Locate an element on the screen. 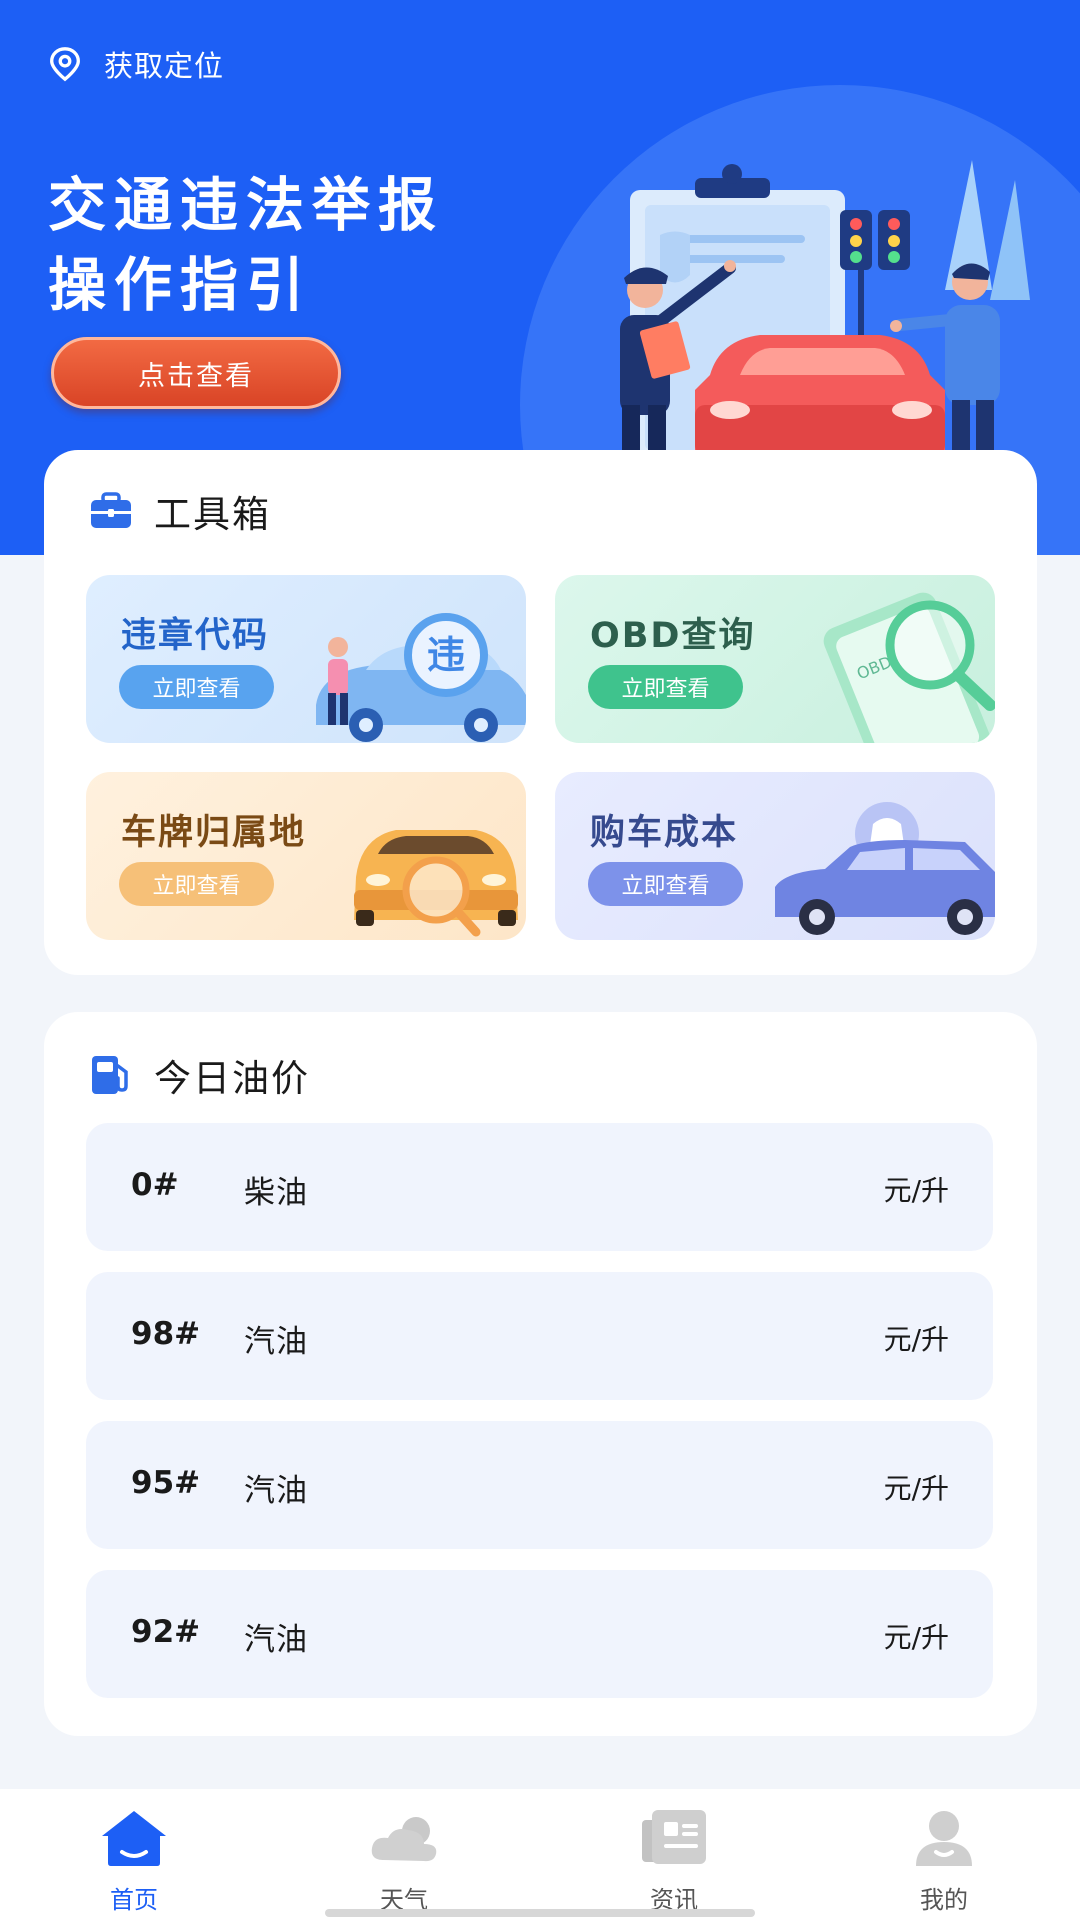 The image size is (1080, 1920). oil-price-header: 今日油价 is located at coordinates (199, 1075).